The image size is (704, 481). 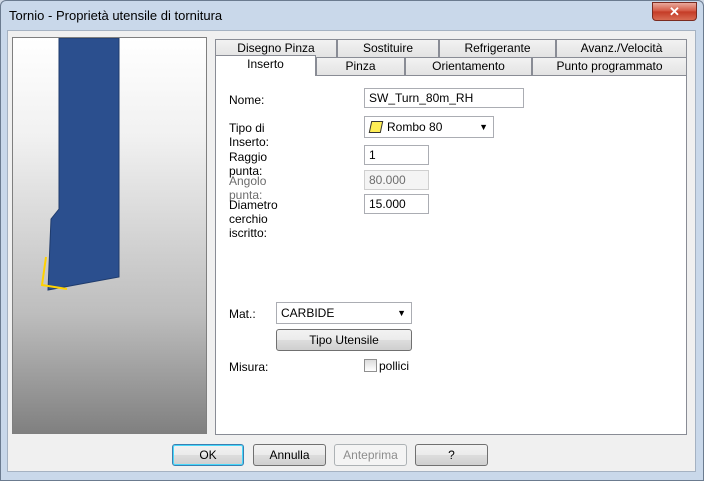 What do you see at coordinates (609, 66) in the screenshot?
I see `tab-punto-programmato: Punto programmato` at bounding box center [609, 66].